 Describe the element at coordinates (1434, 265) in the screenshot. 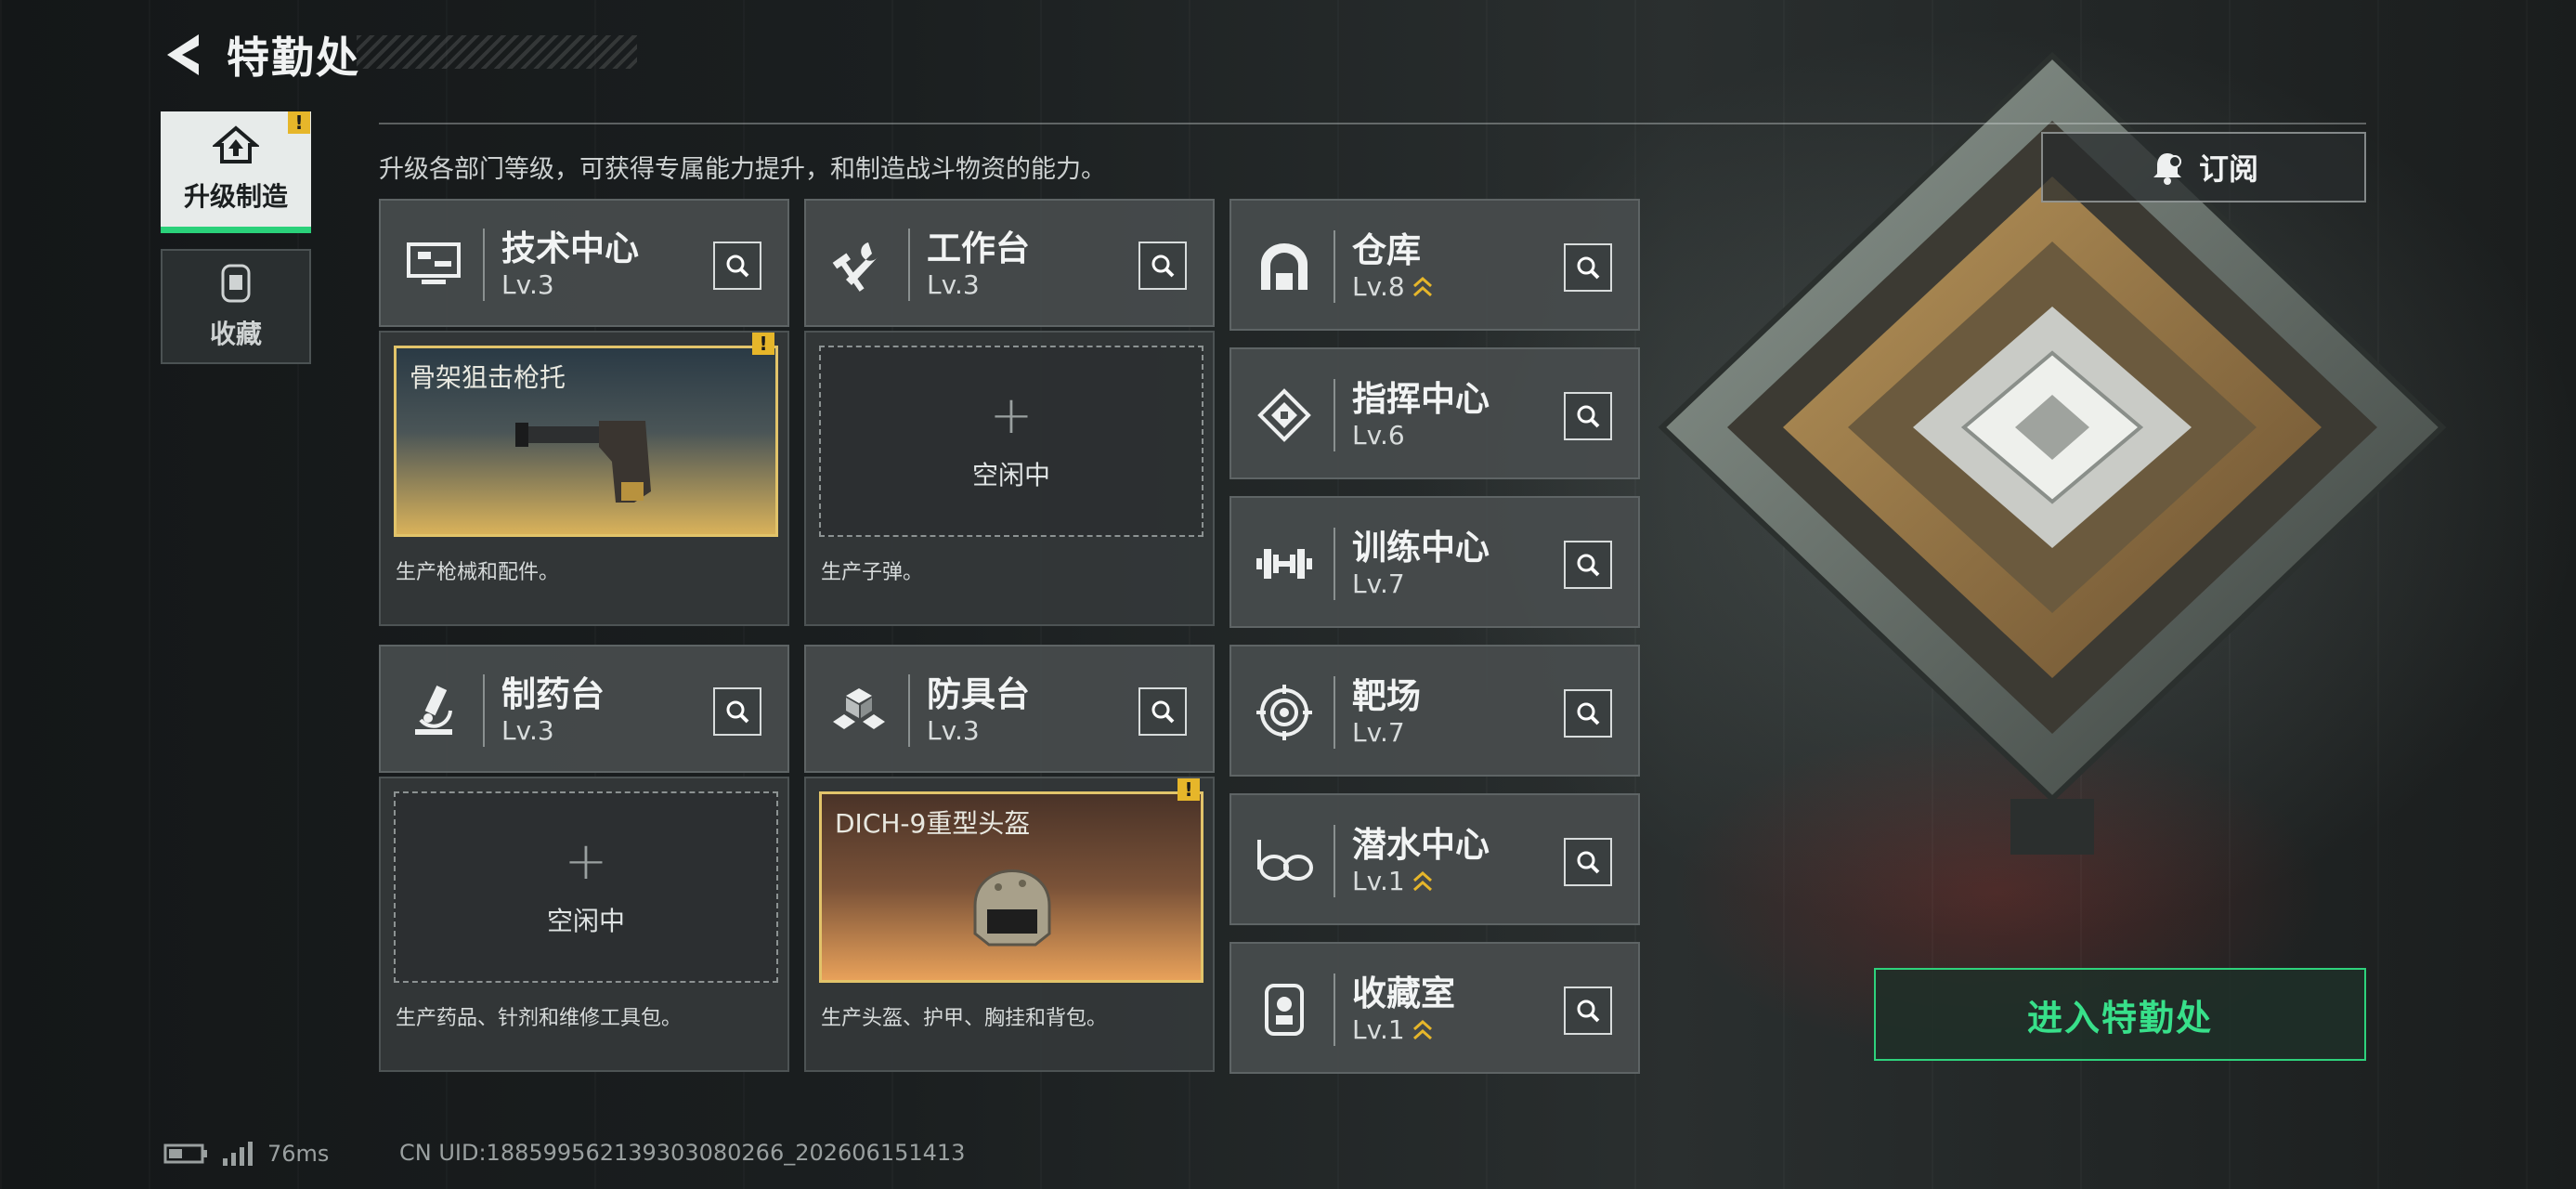

I see `facility-card-warehouse: 仓库 Lv.8` at that location.